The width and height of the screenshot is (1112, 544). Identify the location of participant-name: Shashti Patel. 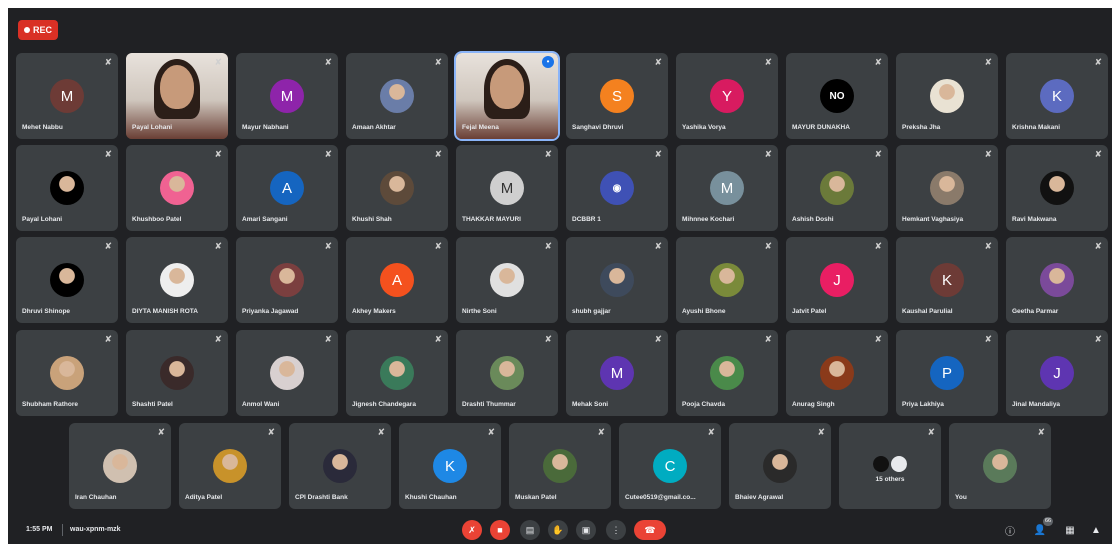
(152, 404).